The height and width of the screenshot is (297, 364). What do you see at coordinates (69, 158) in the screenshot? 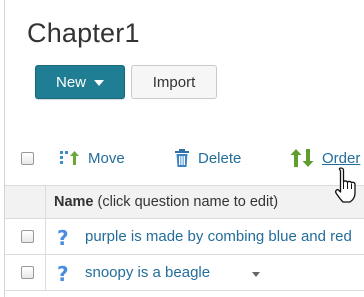
I see `move-icon` at bounding box center [69, 158].